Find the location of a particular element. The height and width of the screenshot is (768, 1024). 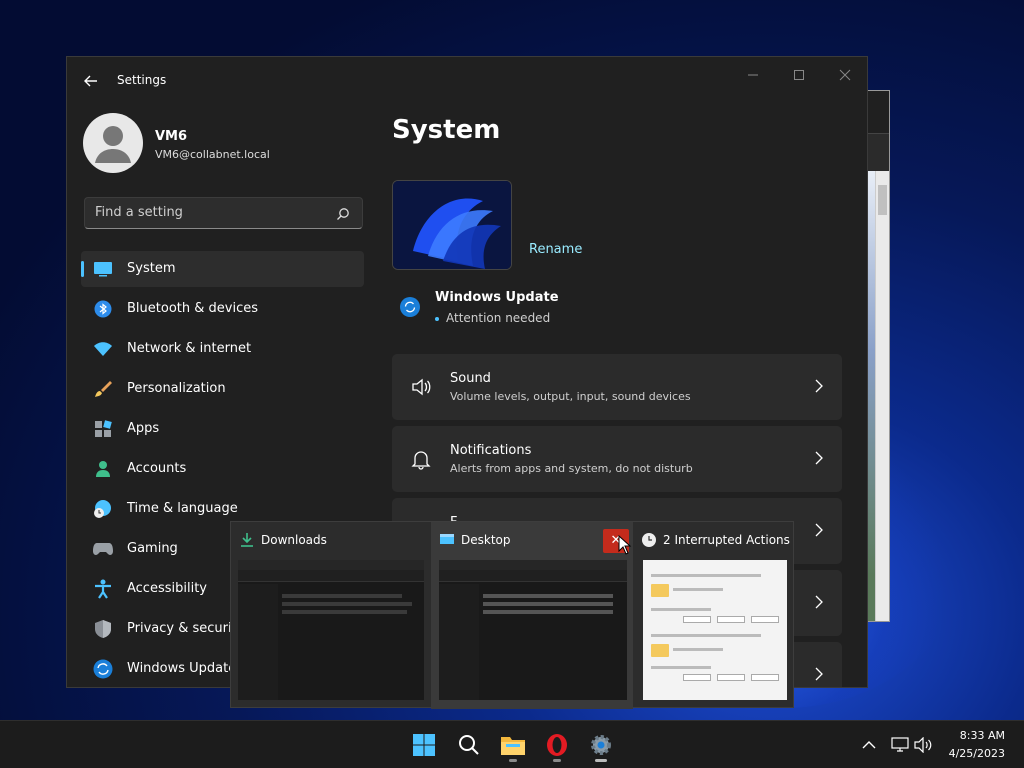

sidebar-item-label: Privacy & security is located at coordinates (186, 628).